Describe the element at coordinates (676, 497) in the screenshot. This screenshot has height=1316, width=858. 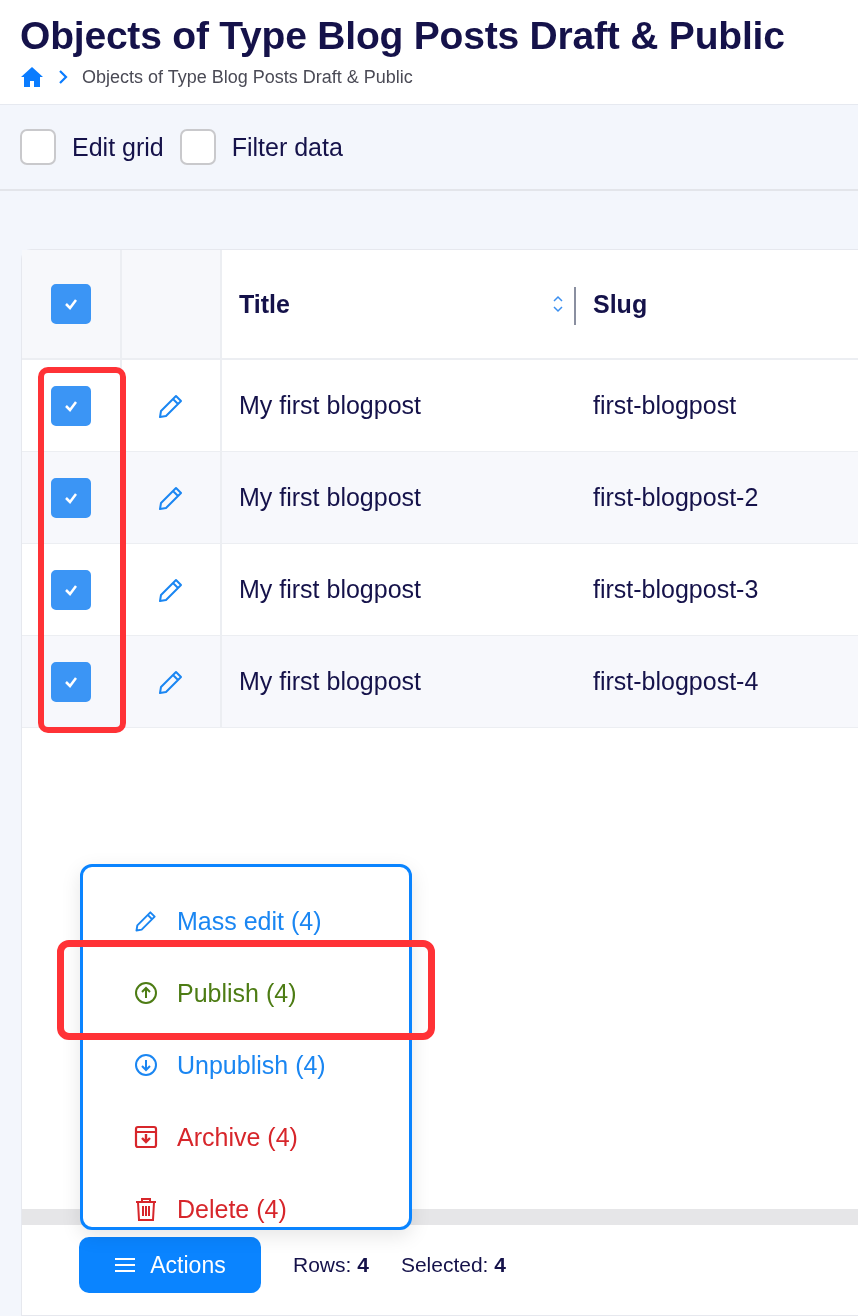
I see `table-cell: first-blogpost-2` at that location.